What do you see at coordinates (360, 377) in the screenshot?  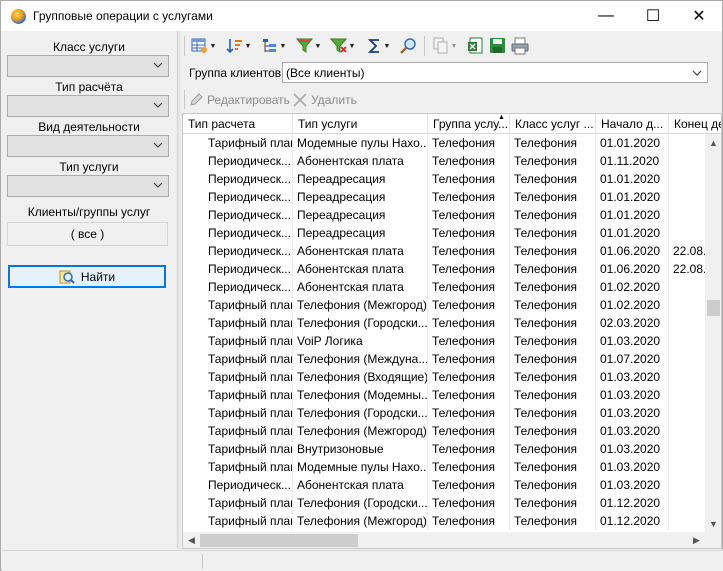 I see `table-cell: Телефония (Входящие)` at bounding box center [360, 377].